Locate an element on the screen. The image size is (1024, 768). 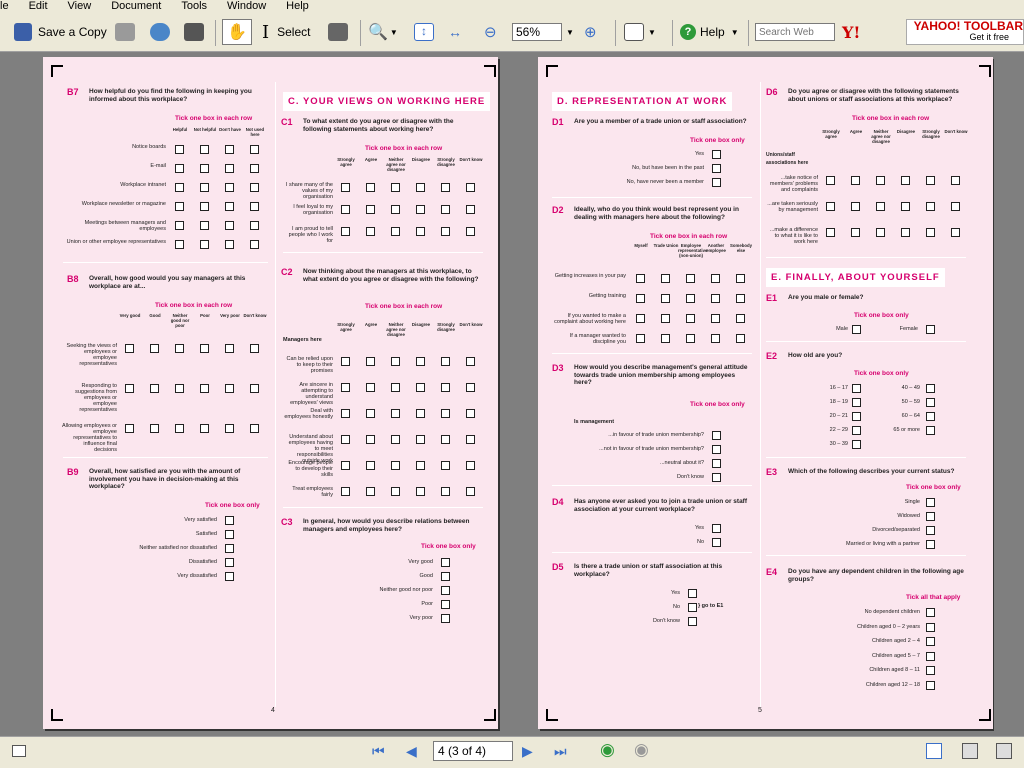
hand-tool-button: ✋ is located at coordinates (237, 32).